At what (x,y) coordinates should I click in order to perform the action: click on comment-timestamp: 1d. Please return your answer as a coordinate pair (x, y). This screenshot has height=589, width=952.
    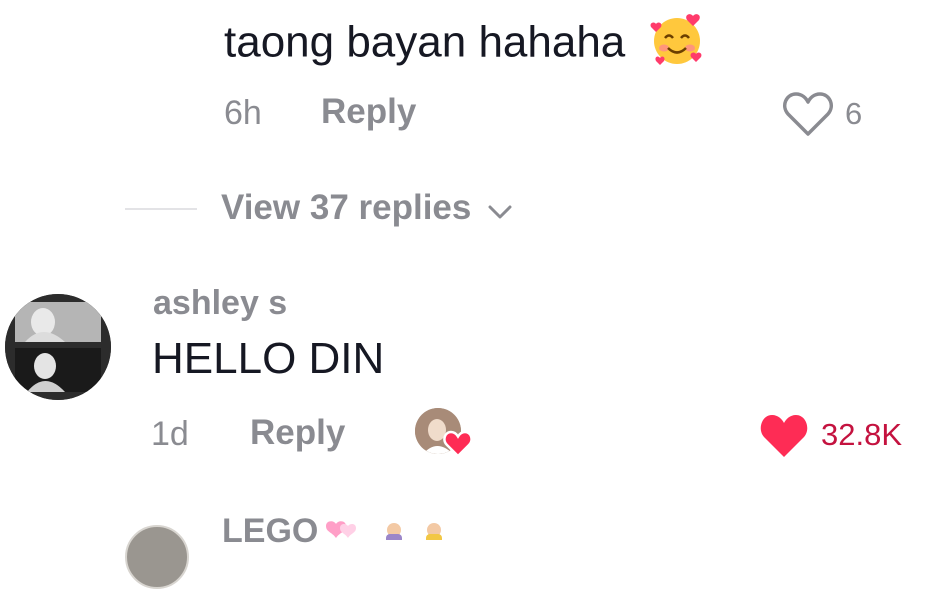
    Looking at the image, I should click on (170, 434).